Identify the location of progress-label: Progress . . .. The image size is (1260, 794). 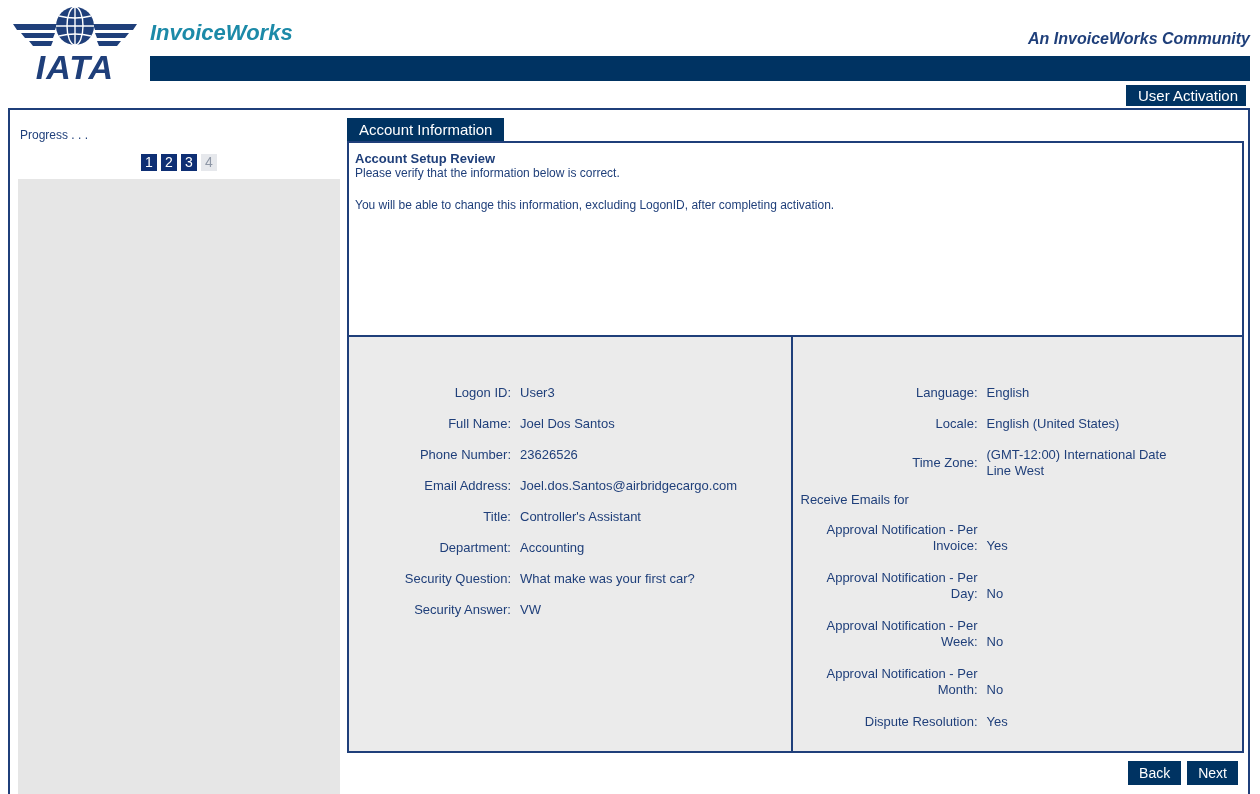
(54, 135).